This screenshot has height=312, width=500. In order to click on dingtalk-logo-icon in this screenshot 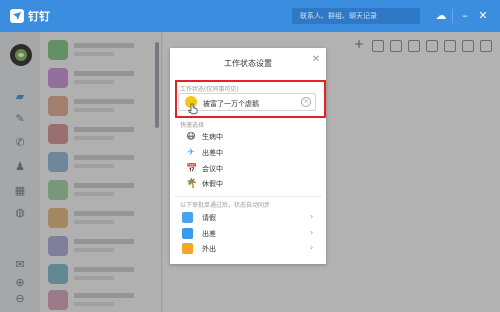, I will do `click(17, 16)`.